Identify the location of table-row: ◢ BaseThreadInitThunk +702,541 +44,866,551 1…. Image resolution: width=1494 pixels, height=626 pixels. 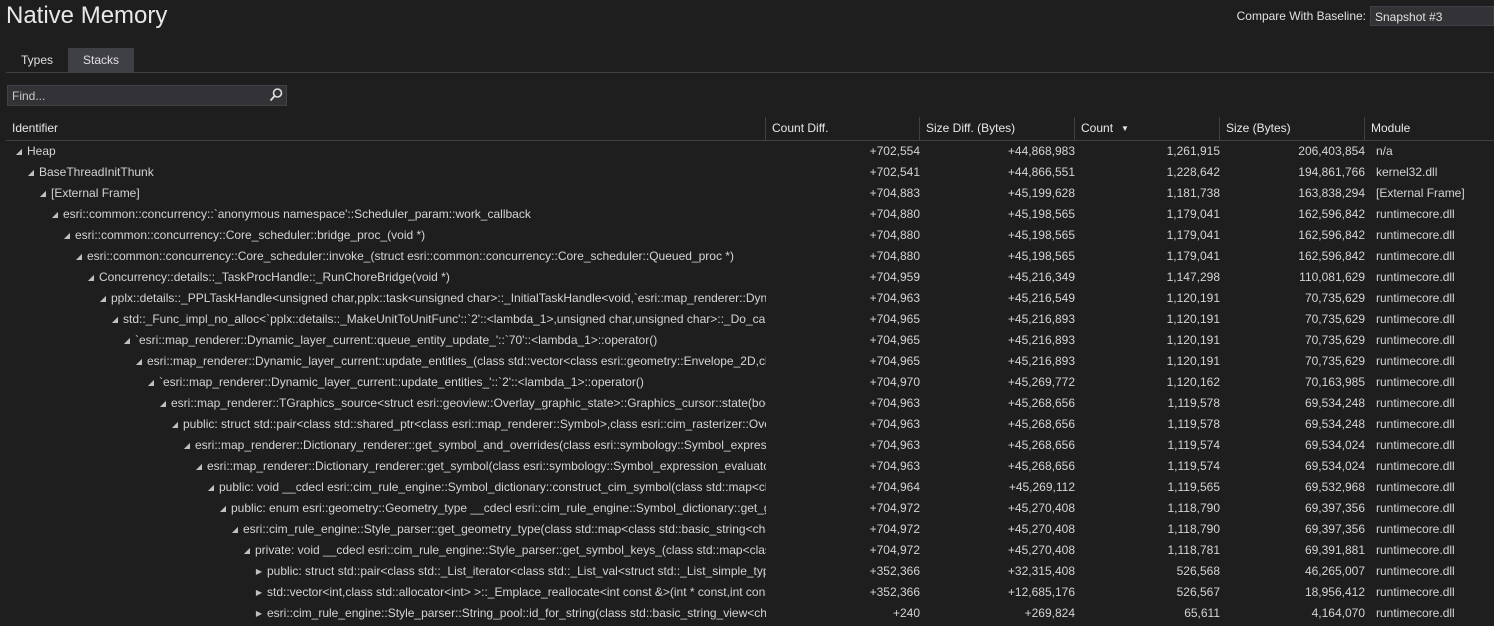
(750, 172).